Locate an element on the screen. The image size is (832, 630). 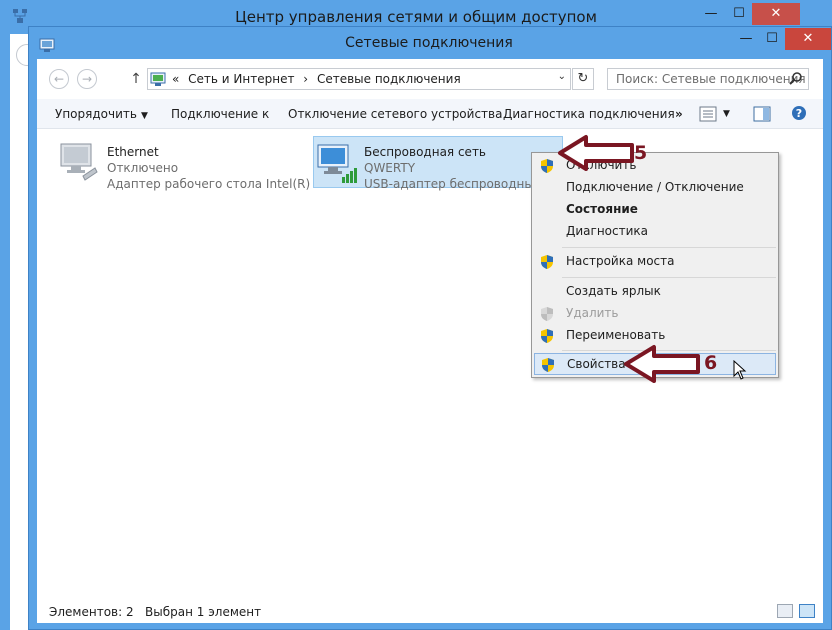
back-button: ← is located at coordinates (59, 79).